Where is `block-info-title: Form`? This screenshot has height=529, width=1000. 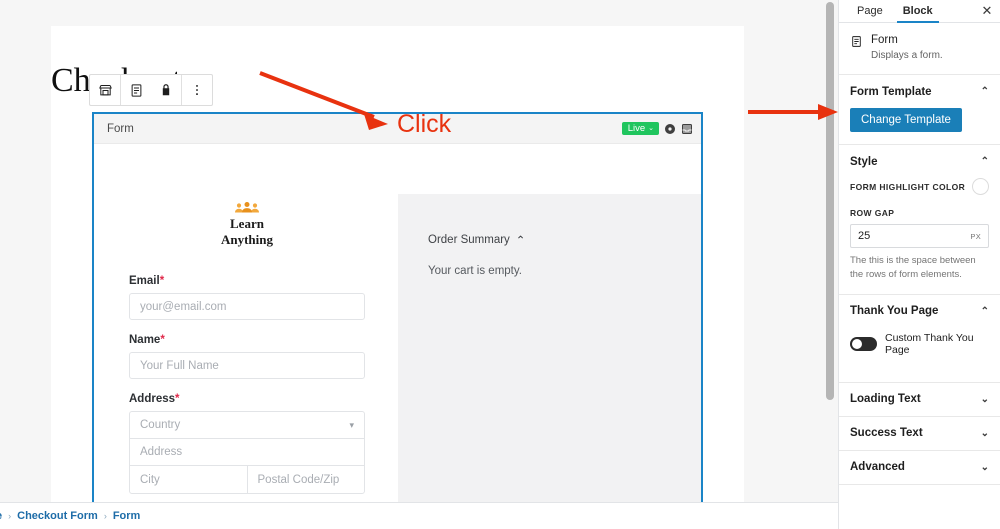
block-info-title: Form is located at coordinates (884, 40).